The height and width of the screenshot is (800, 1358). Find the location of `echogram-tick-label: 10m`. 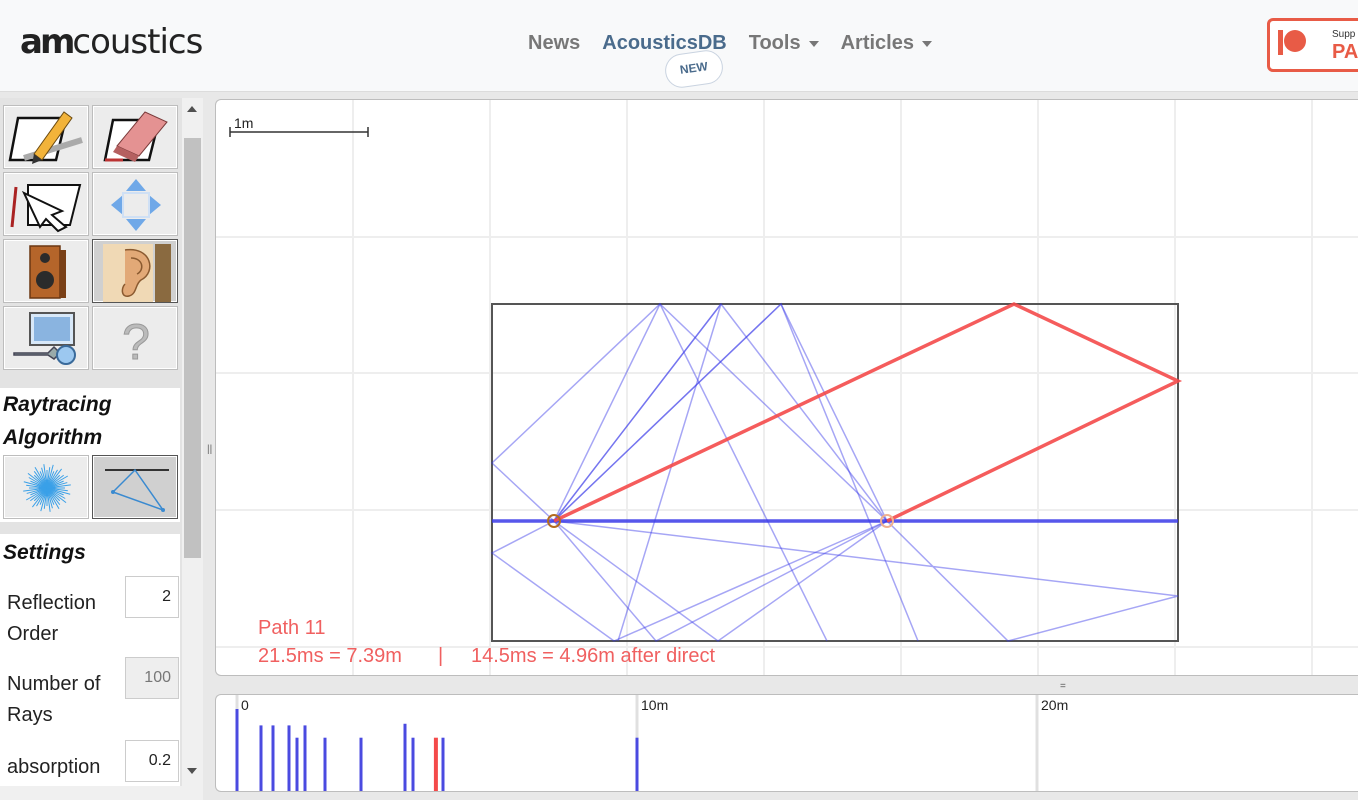

echogram-tick-label: 10m is located at coordinates (654, 705).